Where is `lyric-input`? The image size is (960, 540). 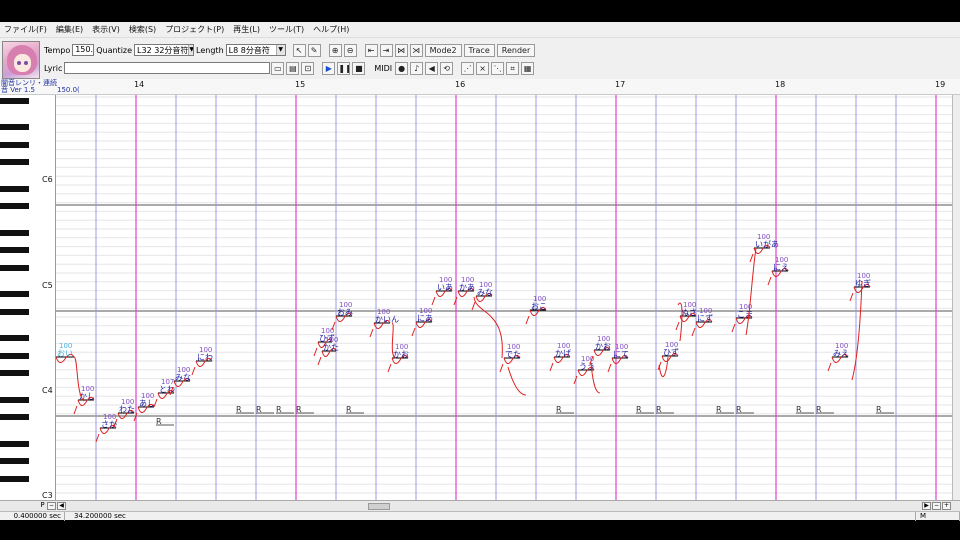
lyric-input is located at coordinates (167, 68).